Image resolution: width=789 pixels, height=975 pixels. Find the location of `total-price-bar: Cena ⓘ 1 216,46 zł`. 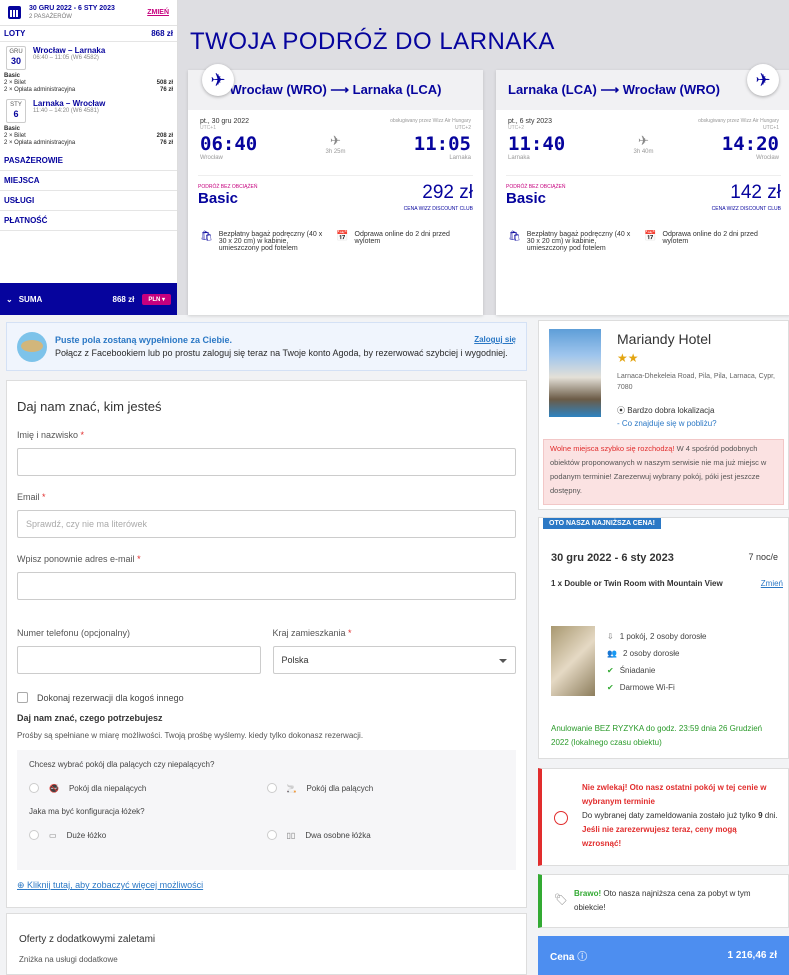

total-price-bar: Cena ⓘ 1 216,46 zł is located at coordinates (663, 955).